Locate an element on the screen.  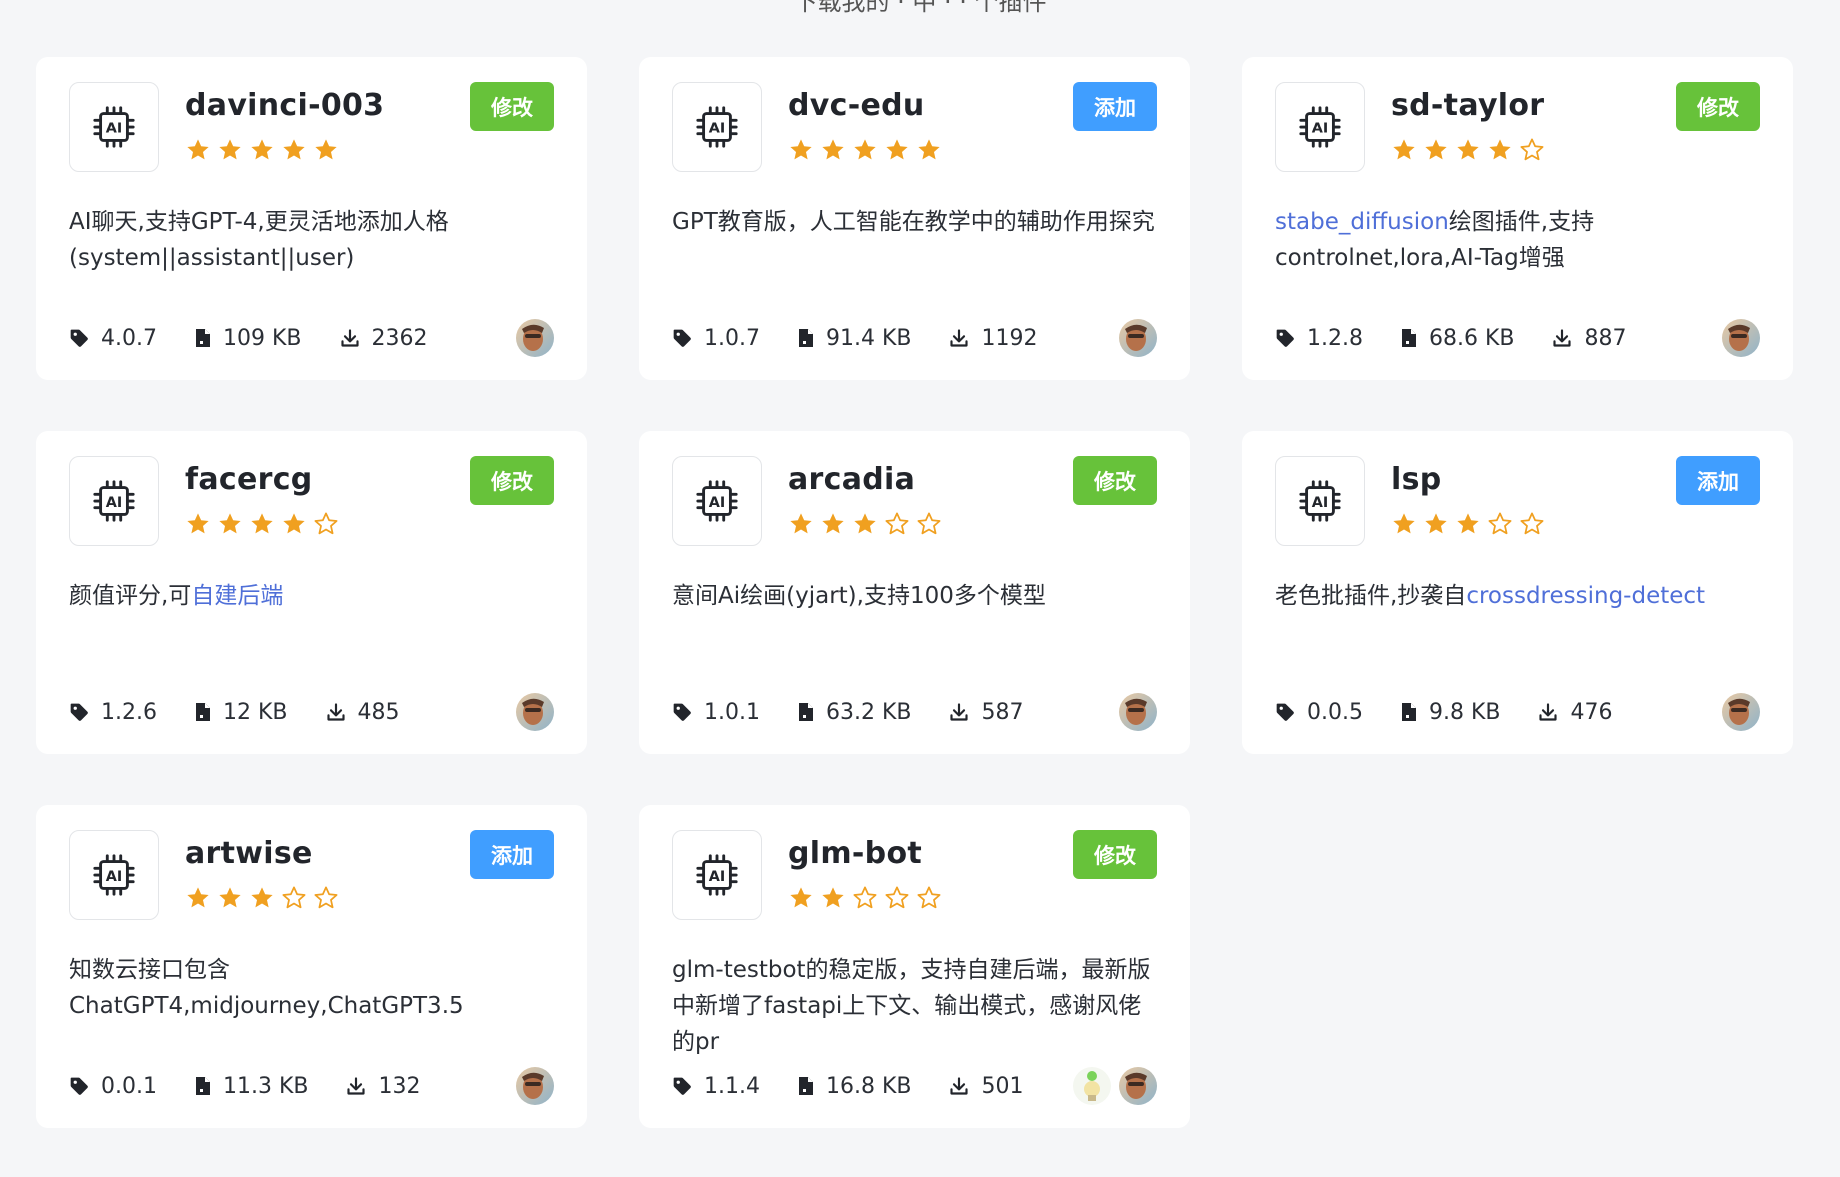
plugin-meta: 4.0.7 109 KB 2362 is located at coordinates (311, 338).